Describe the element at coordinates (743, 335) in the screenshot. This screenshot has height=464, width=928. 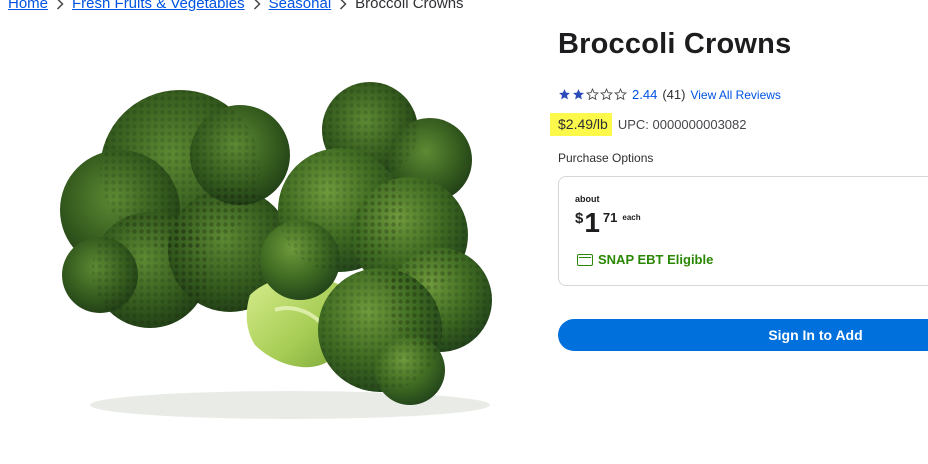
I see `sign-in-to-add-button: Sign In to Add` at that location.